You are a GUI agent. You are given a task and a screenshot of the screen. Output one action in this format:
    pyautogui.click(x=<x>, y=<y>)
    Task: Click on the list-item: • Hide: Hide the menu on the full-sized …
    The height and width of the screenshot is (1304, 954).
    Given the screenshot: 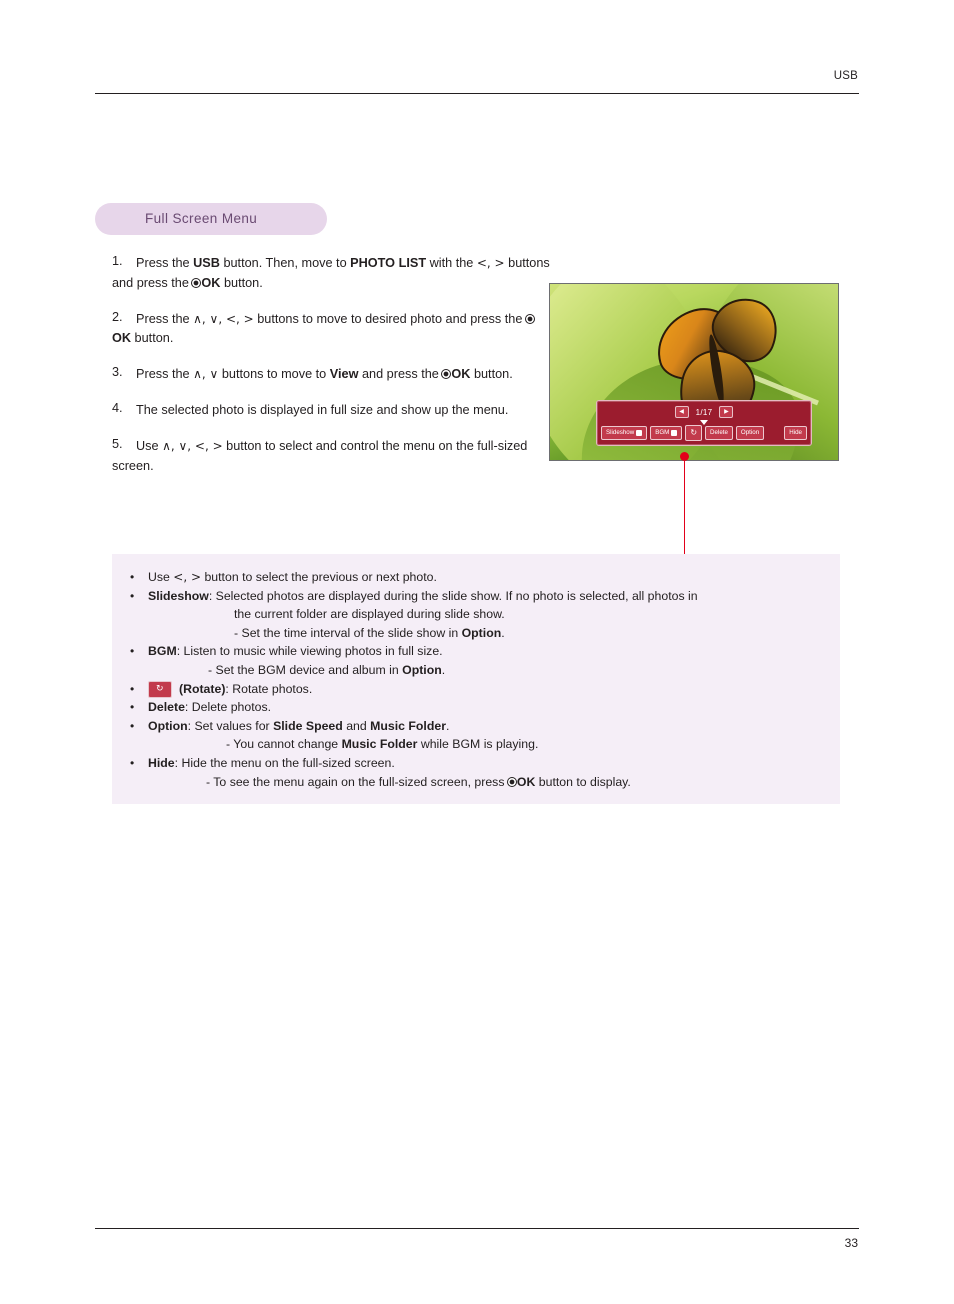 What is the action you would take?
    pyautogui.click(x=476, y=772)
    